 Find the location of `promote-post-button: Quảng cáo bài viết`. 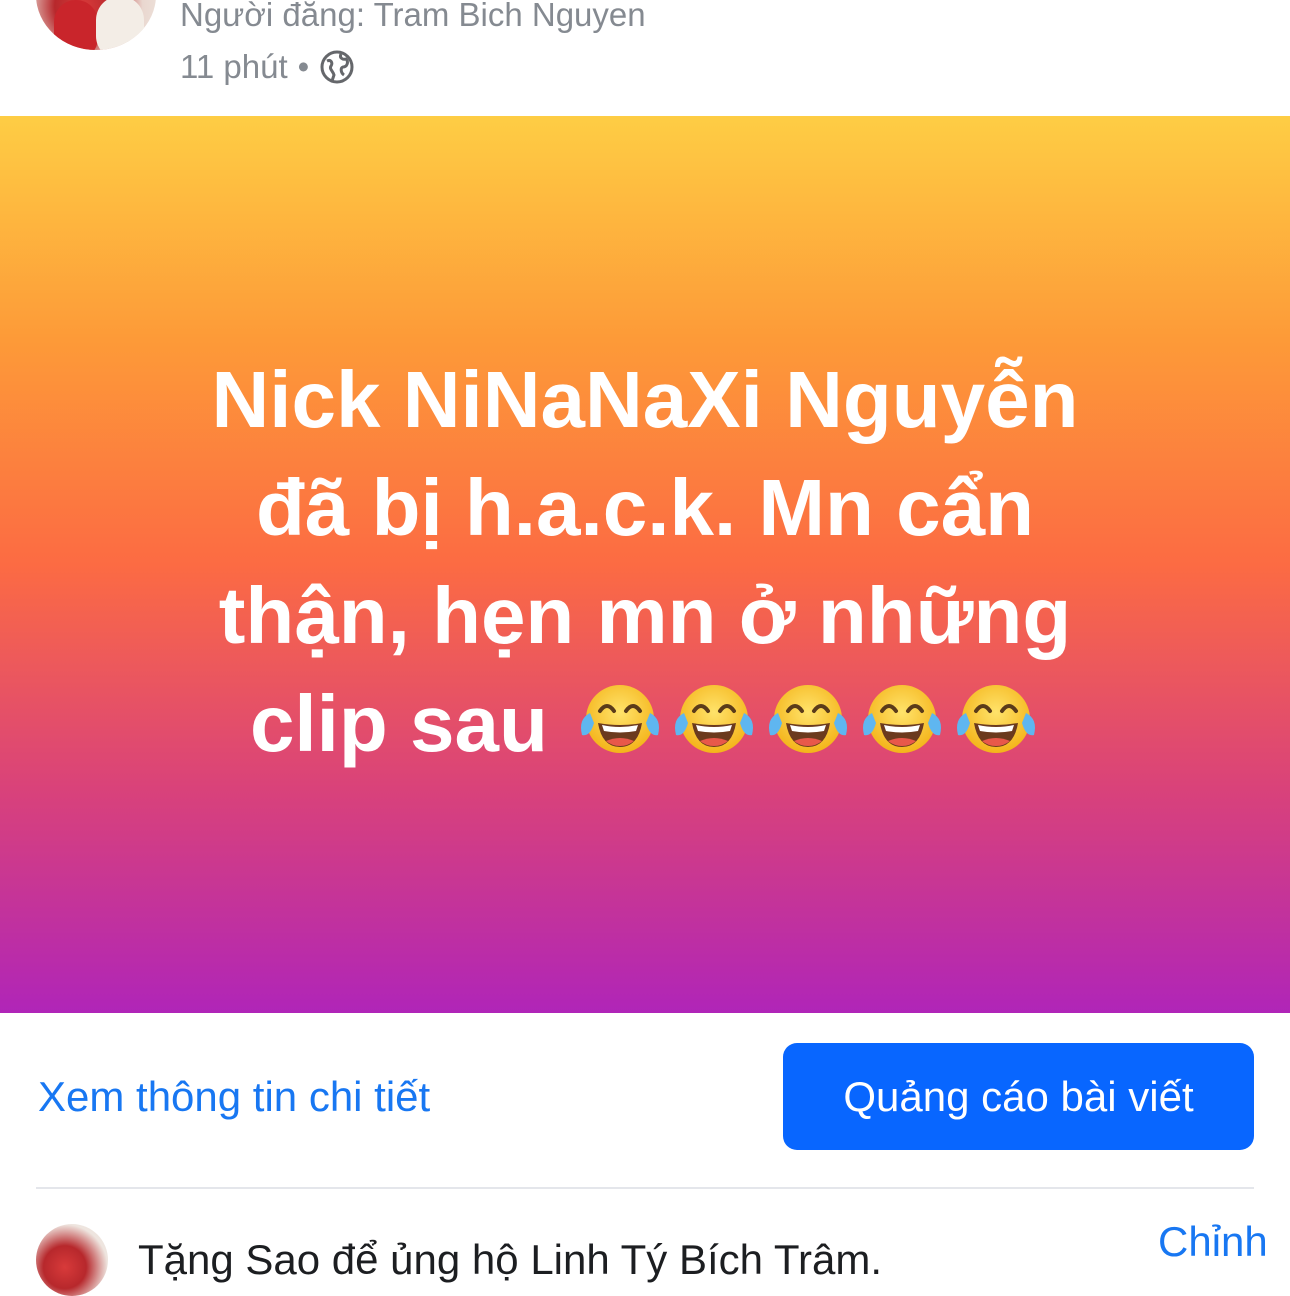

promote-post-button: Quảng cáo bài viết is located at coordinates (1018, 1096).